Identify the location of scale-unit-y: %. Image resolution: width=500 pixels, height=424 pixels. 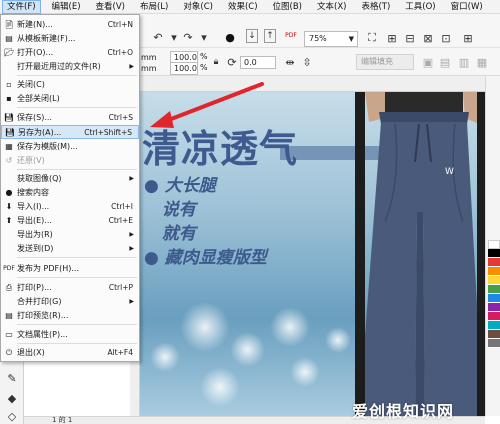
(204, 67).